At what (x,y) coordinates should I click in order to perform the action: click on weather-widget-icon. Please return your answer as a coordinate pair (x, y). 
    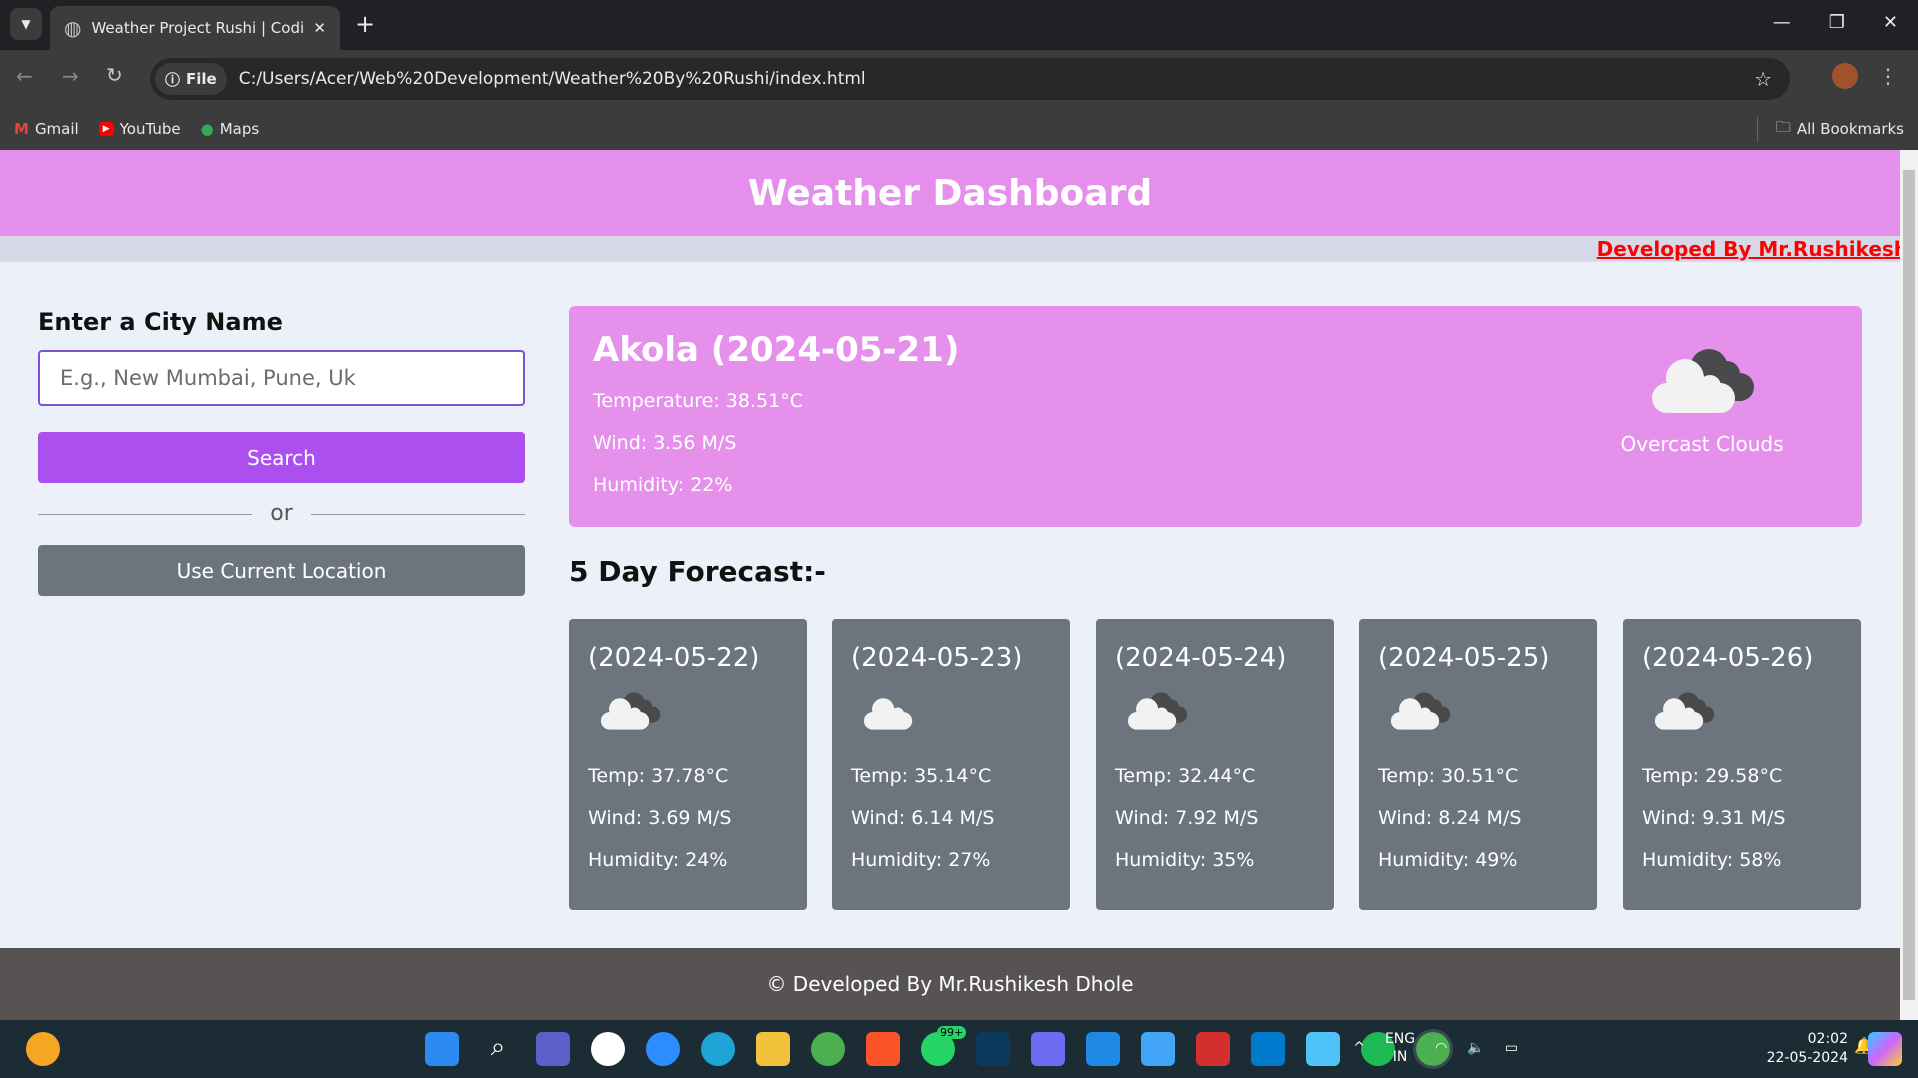
    Looking at the image, I should click on (43, 1049).